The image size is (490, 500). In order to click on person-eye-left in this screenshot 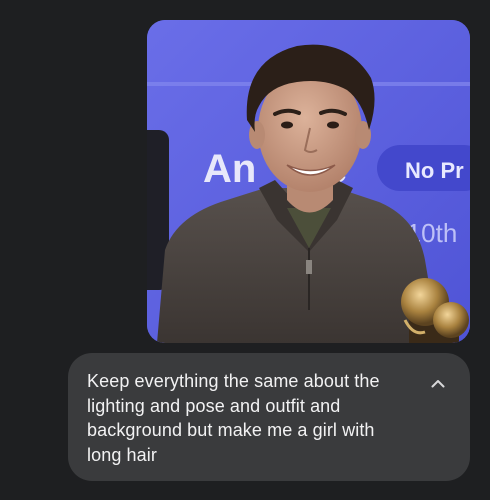, I will do `click(287, 125)`.